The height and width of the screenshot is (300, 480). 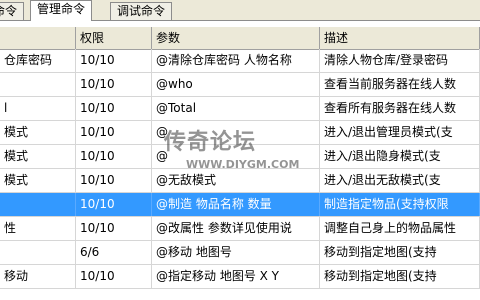 I want to click on table-header: 权限 参数 描述, so click(x=240, y=38).